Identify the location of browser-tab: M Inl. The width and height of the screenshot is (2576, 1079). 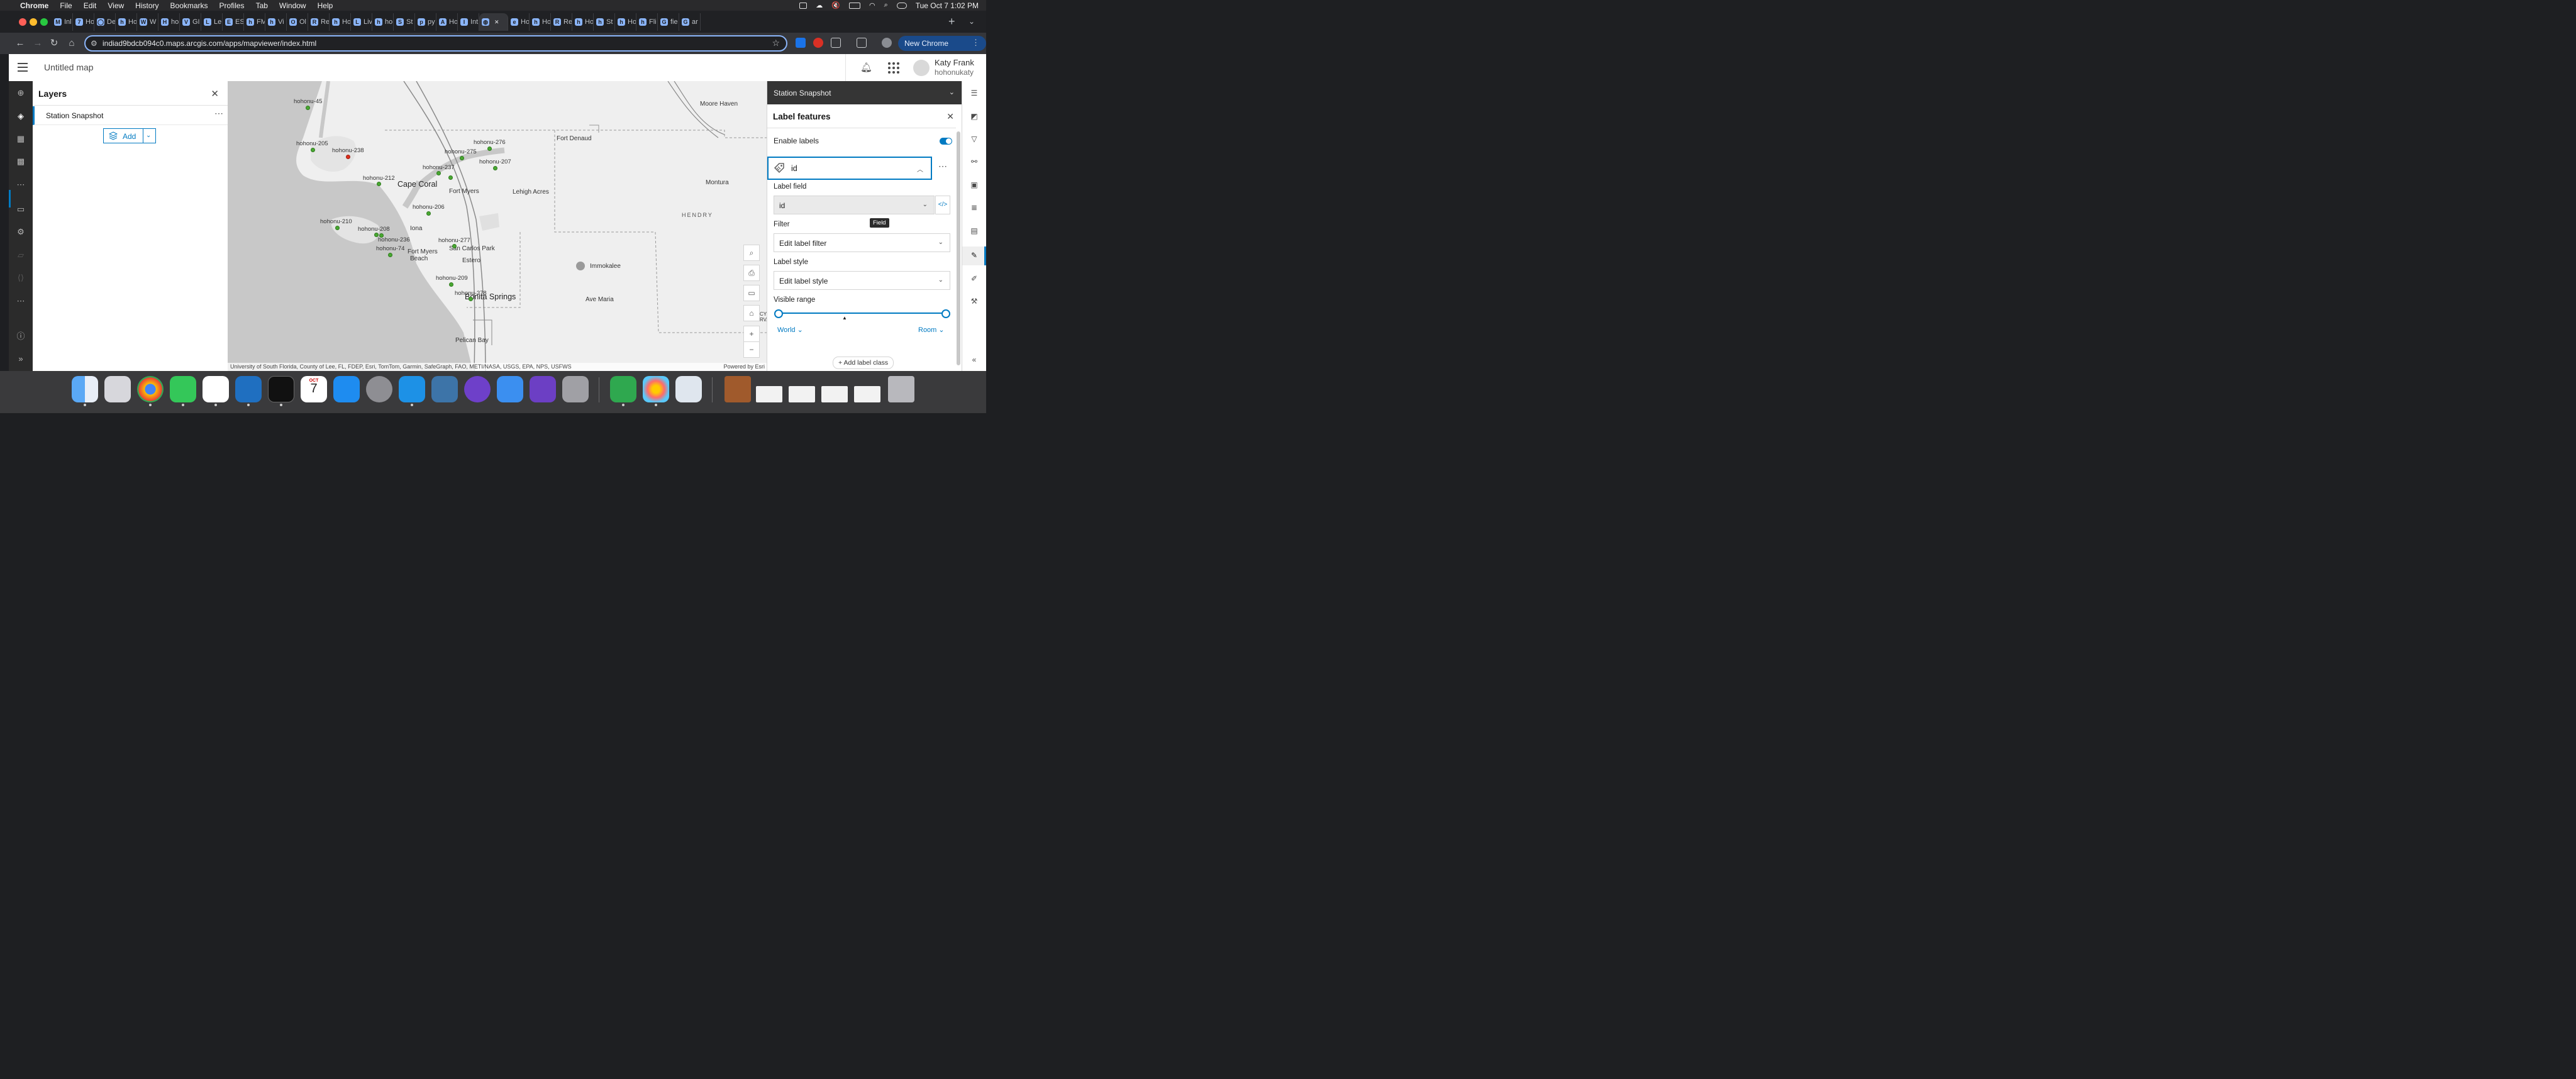
(62, 22).